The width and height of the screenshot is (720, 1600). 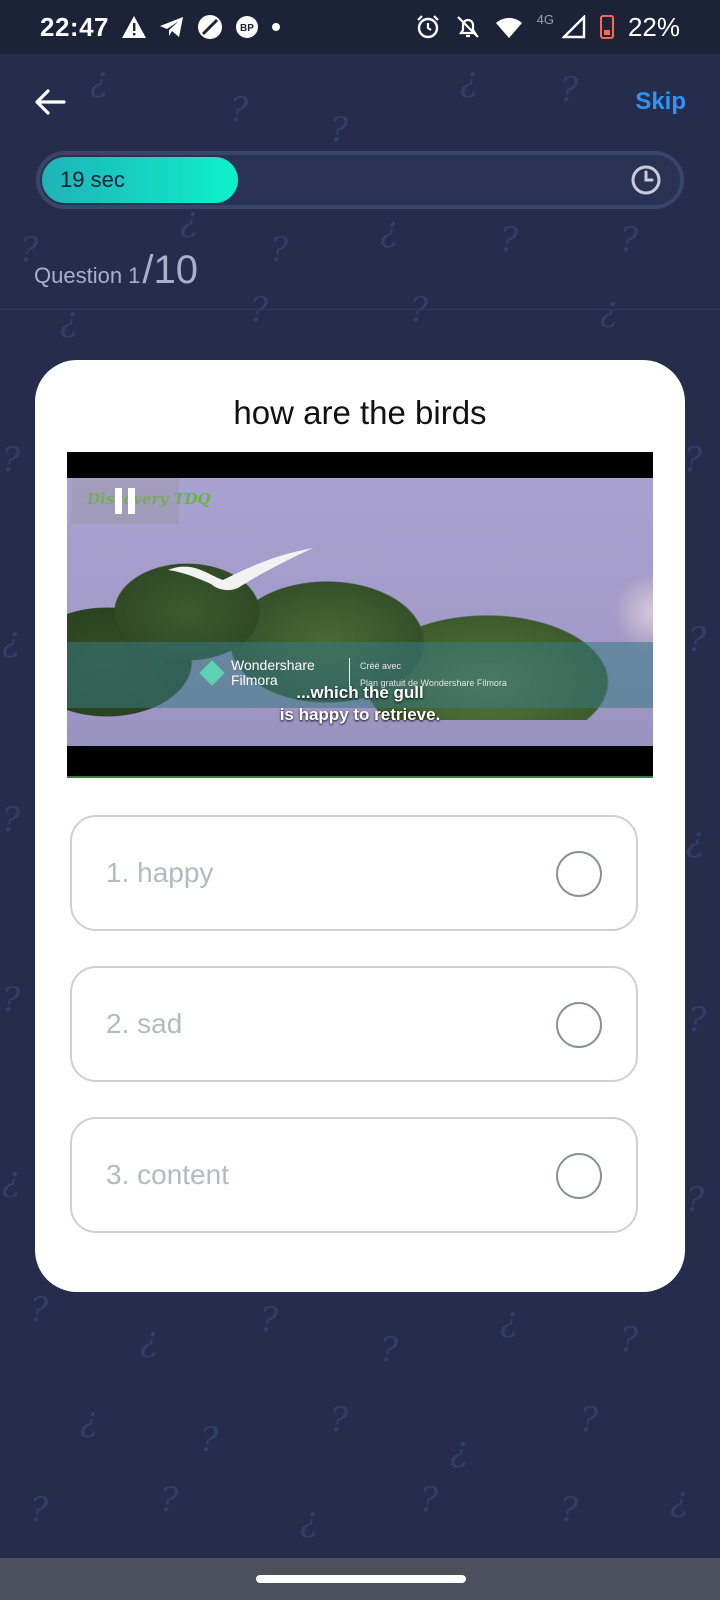 I want to click on question-counter: Question 1 /10, so click(x=116, y=270).